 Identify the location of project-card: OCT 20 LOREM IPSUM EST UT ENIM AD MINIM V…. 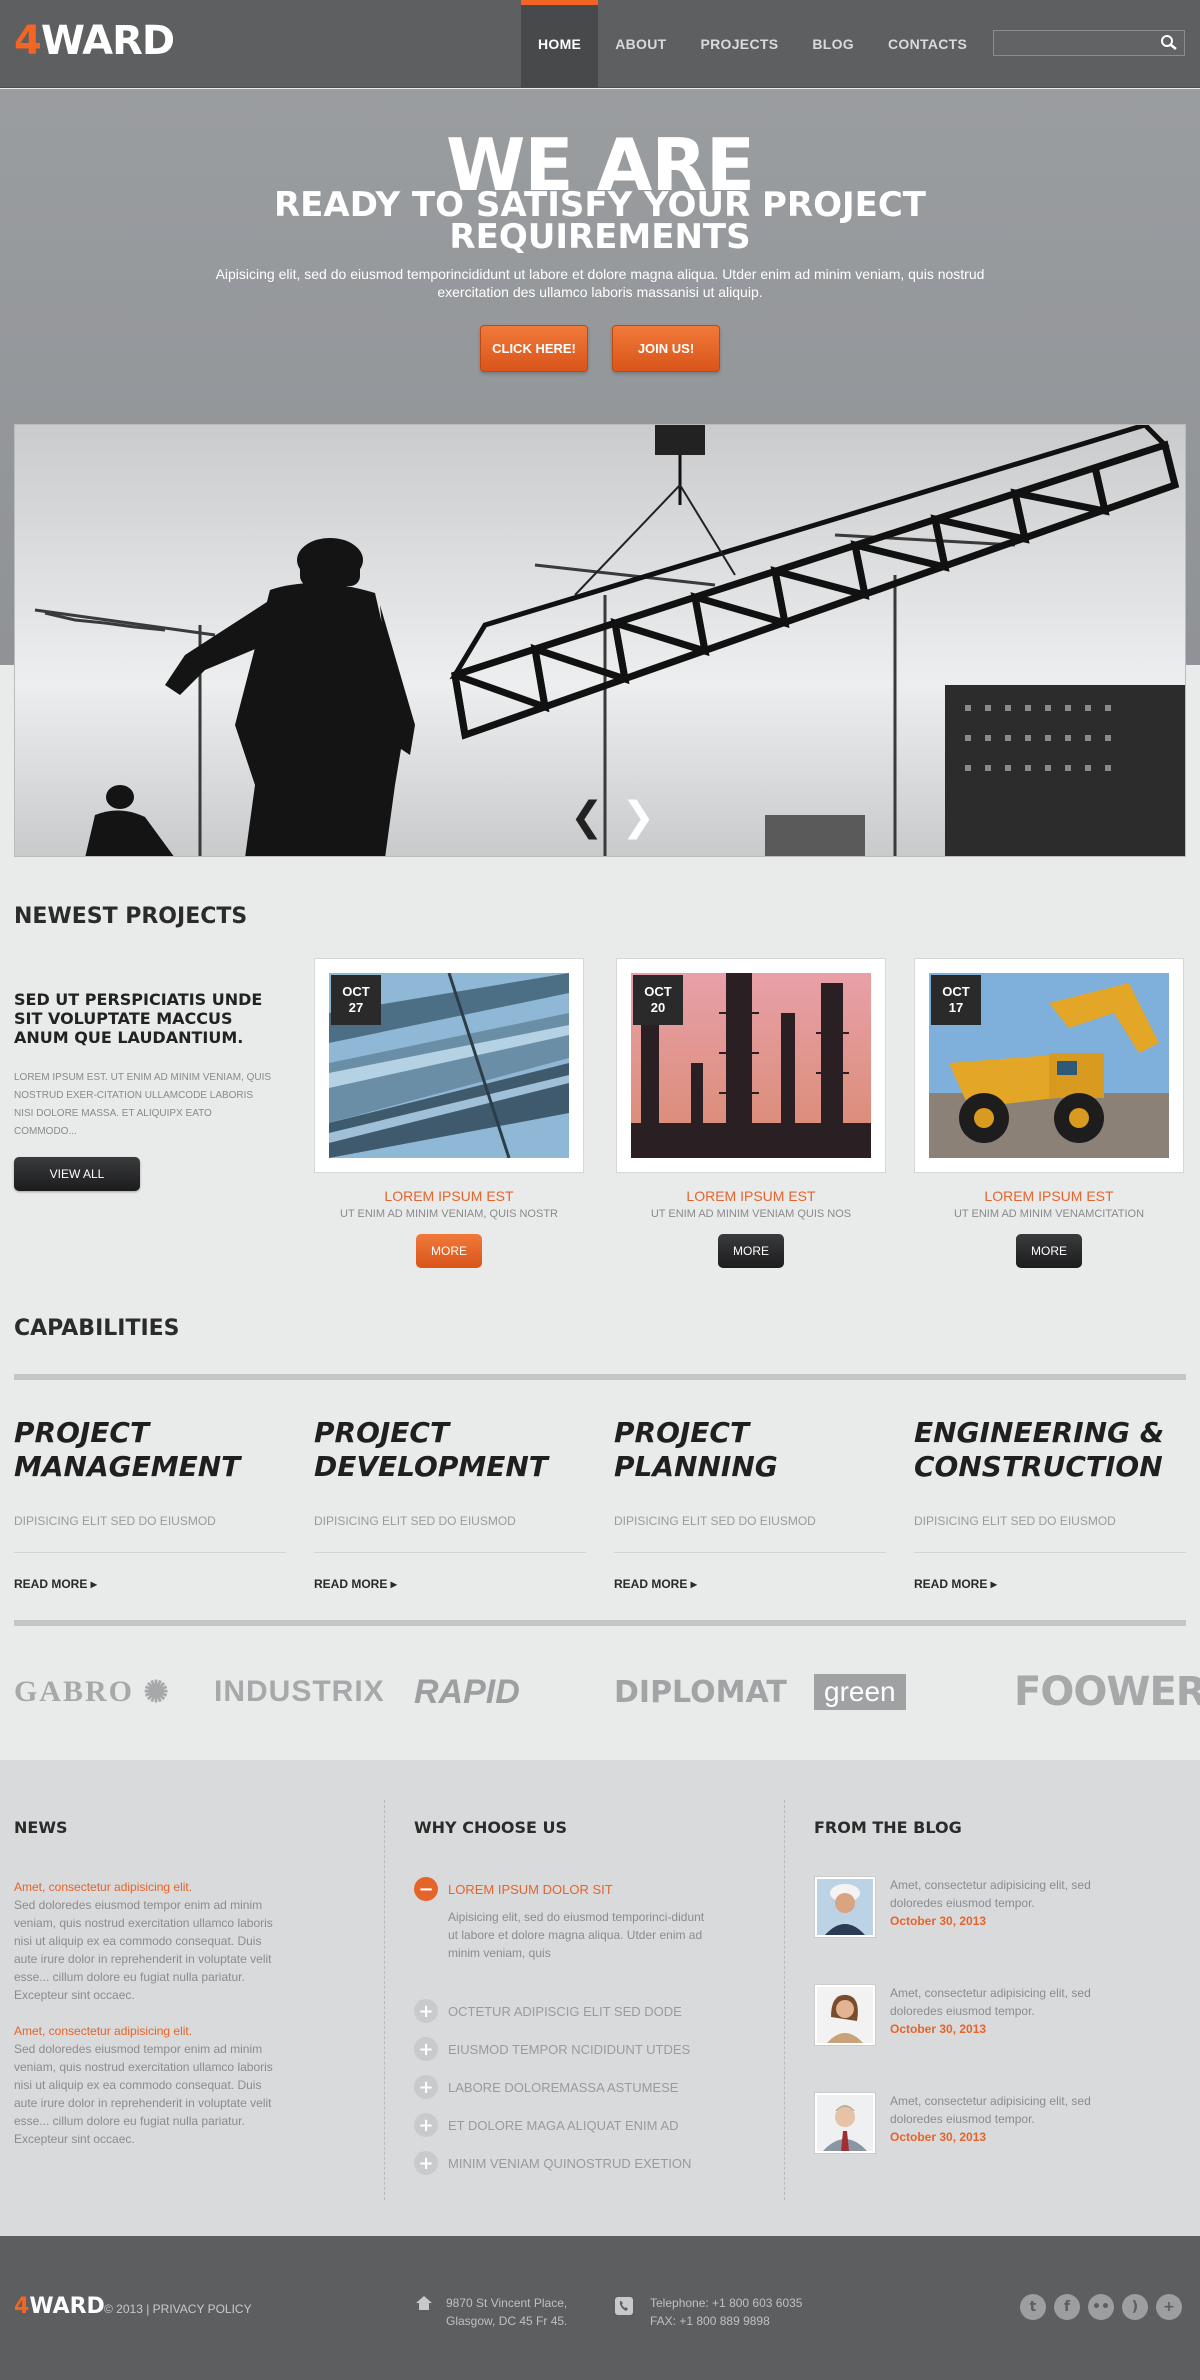
(751, 1113).